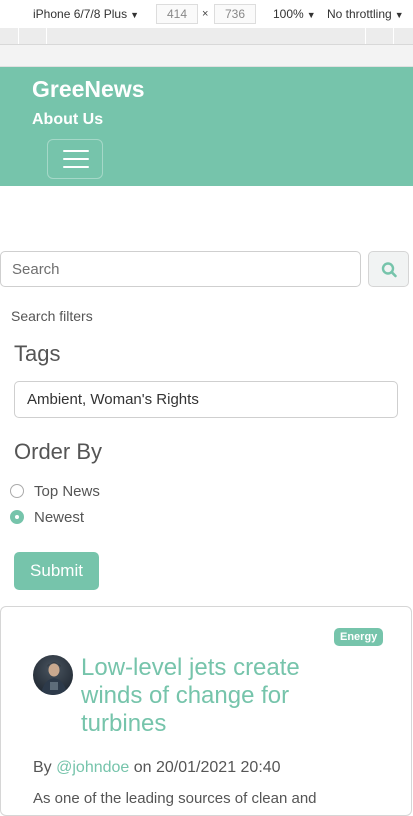 This screenshot has width=413, height=816. Describe the element at coordinates (92, 767) in the screenshot. I see `author-link: @johndoe` at that location.